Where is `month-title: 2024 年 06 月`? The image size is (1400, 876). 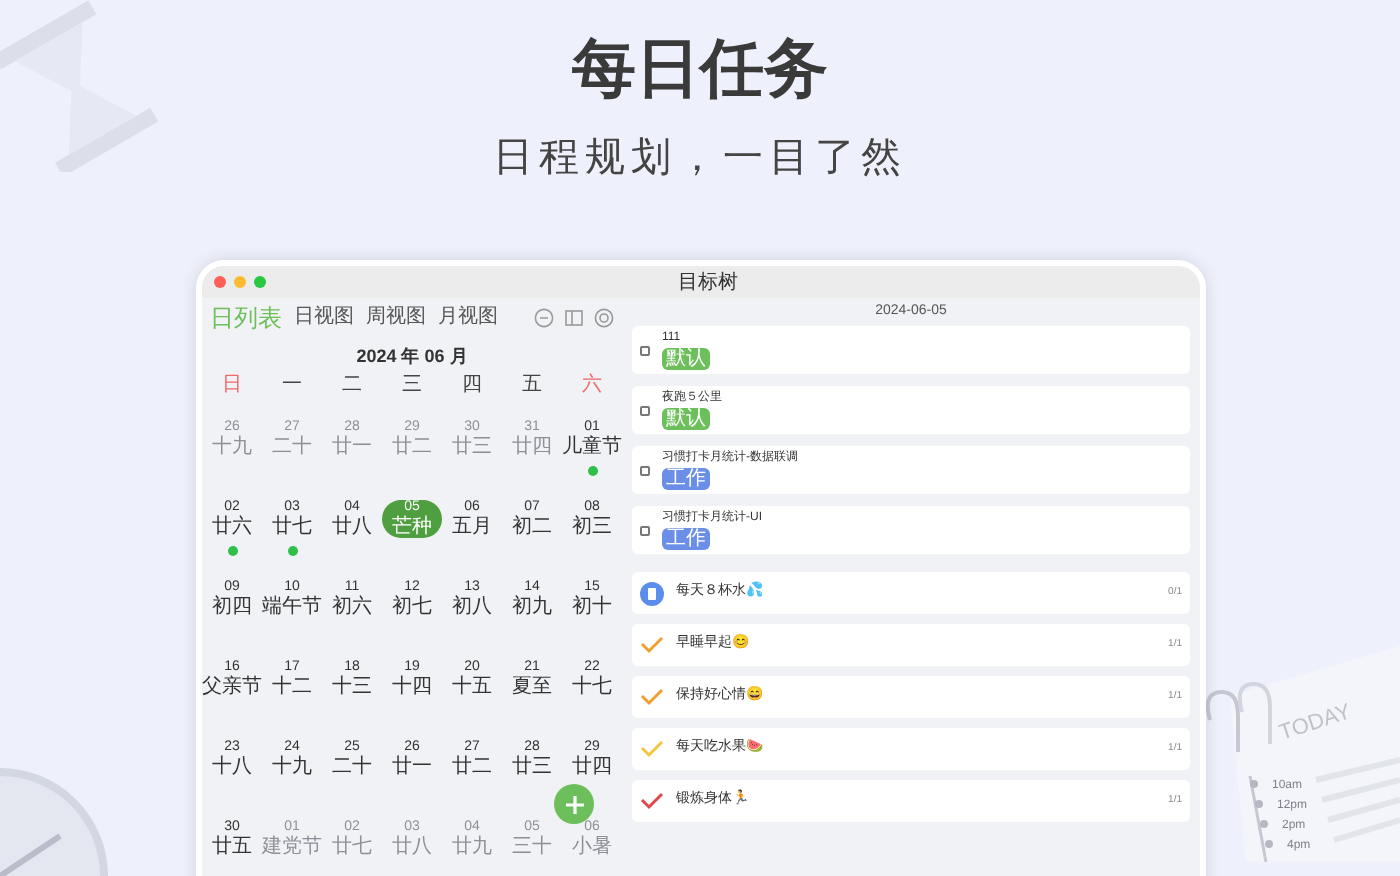
month-title: 2024 年 06 月 is located at coordinates (412, 356).